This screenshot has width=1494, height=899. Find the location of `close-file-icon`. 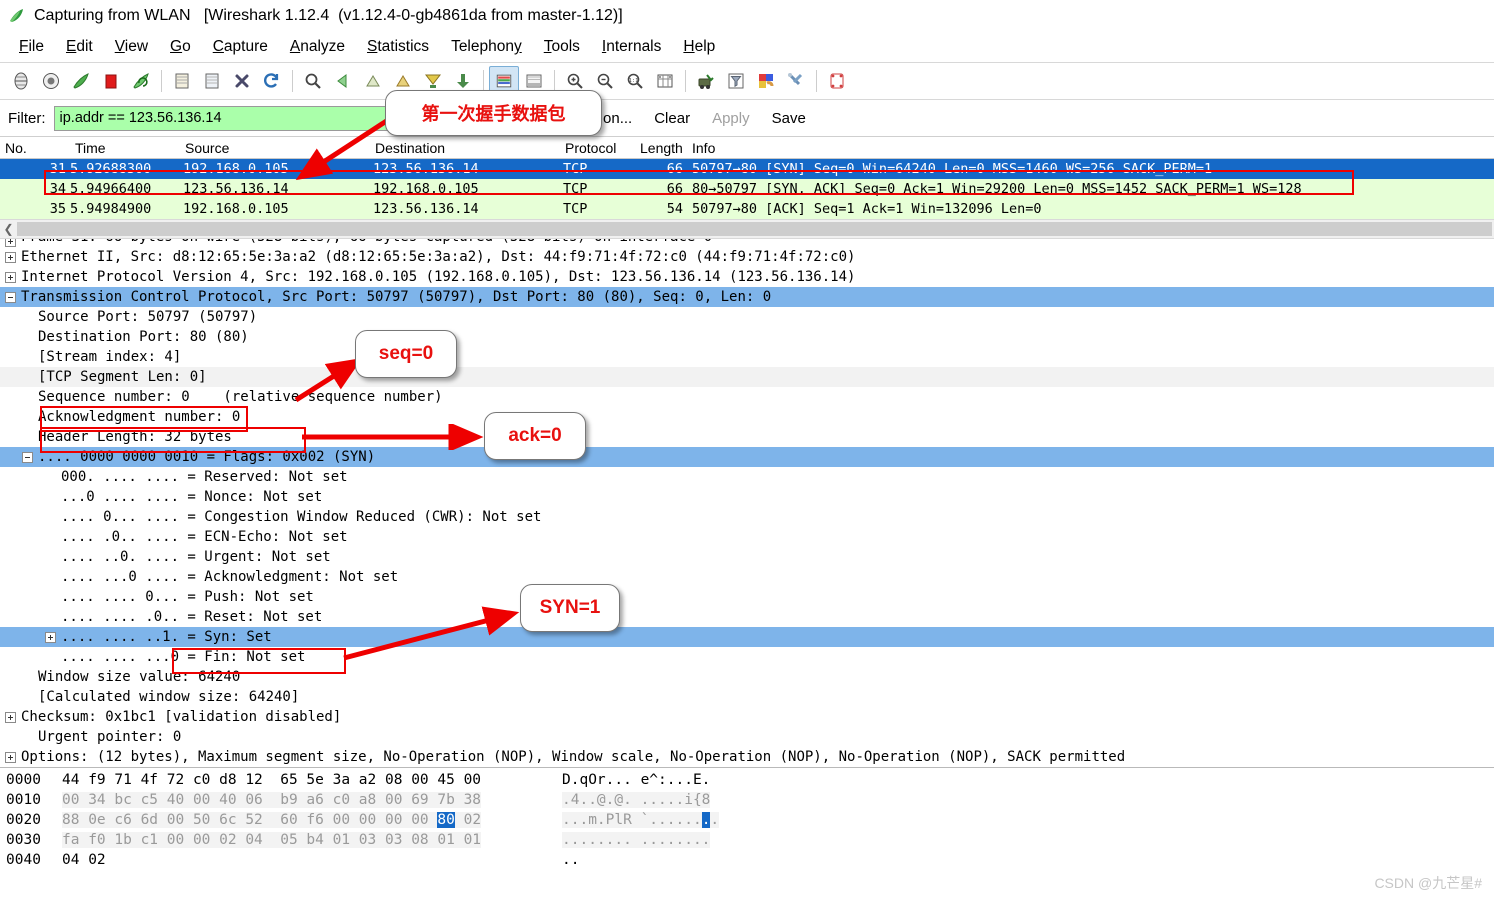

close-file-icon is located at coordinates (242, 81).